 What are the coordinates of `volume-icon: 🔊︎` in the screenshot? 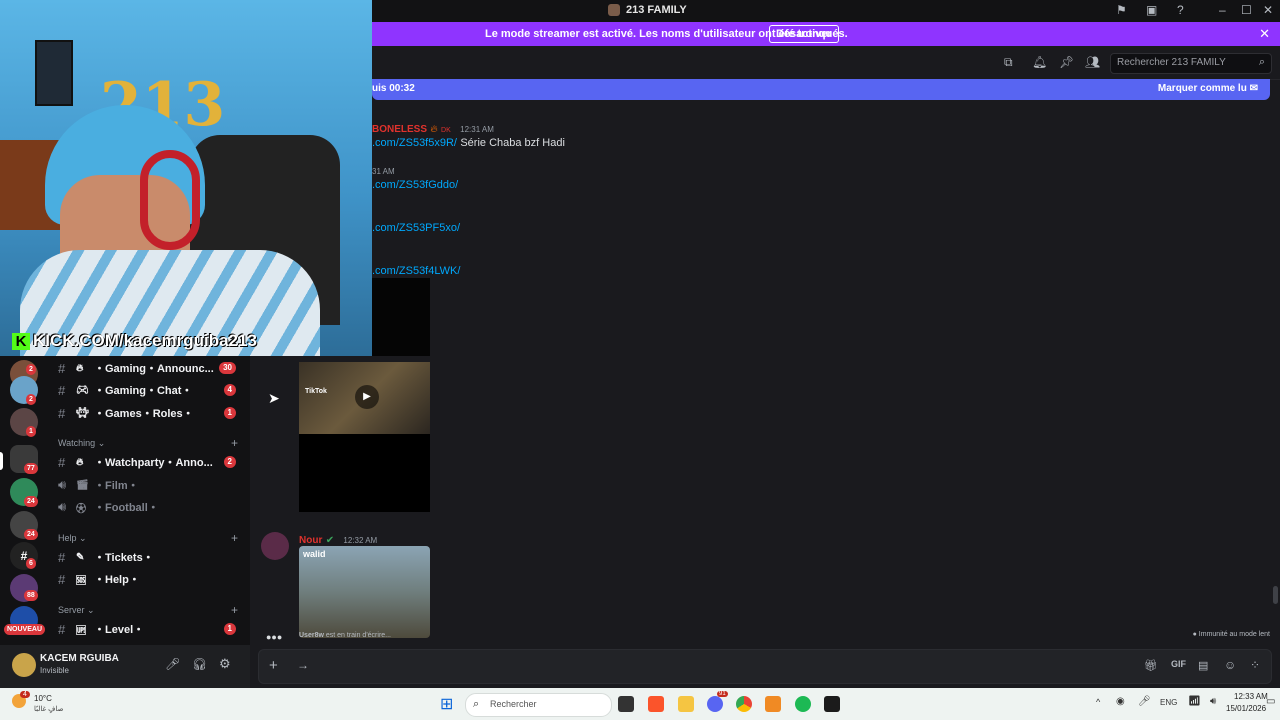 It's located at (1213, 701).